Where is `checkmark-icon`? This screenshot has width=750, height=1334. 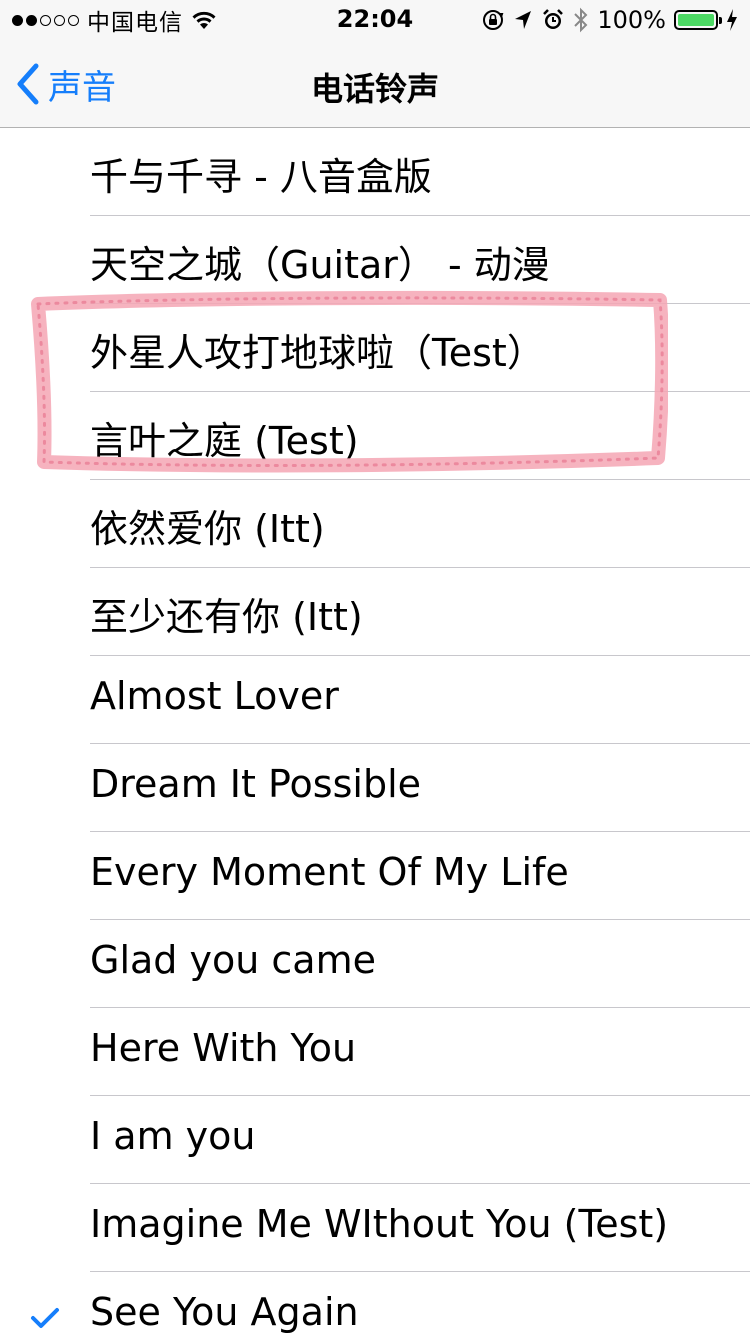 checkmark-icon is located at coordinates (45, 1318).